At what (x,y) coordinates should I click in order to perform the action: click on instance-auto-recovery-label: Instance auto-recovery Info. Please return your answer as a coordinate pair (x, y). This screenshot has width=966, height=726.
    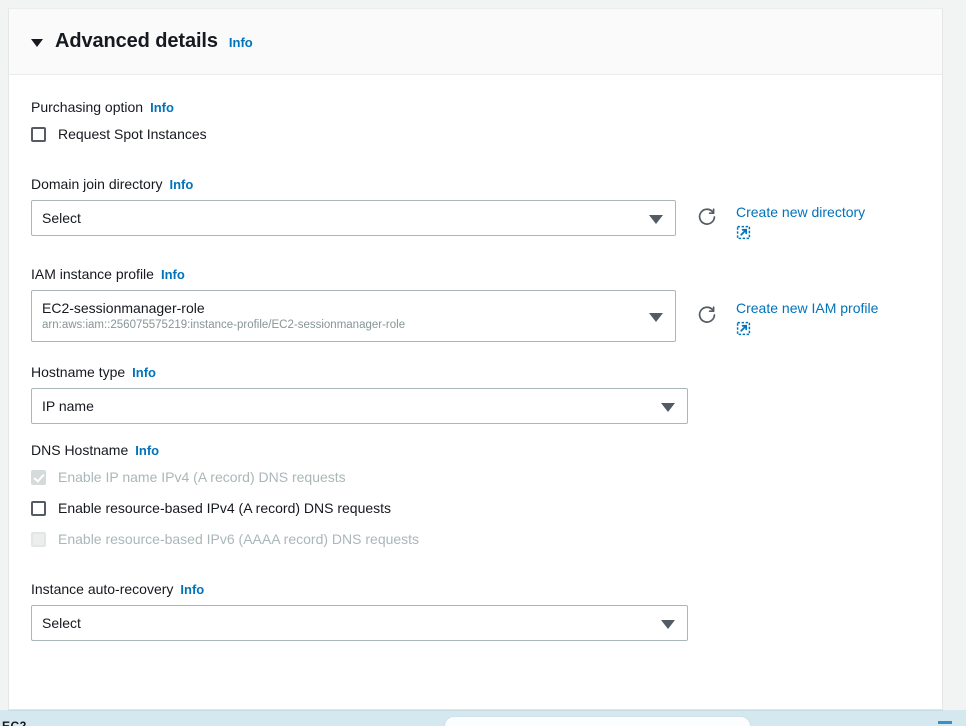
    Looking at the image, I should click on (475, 589).